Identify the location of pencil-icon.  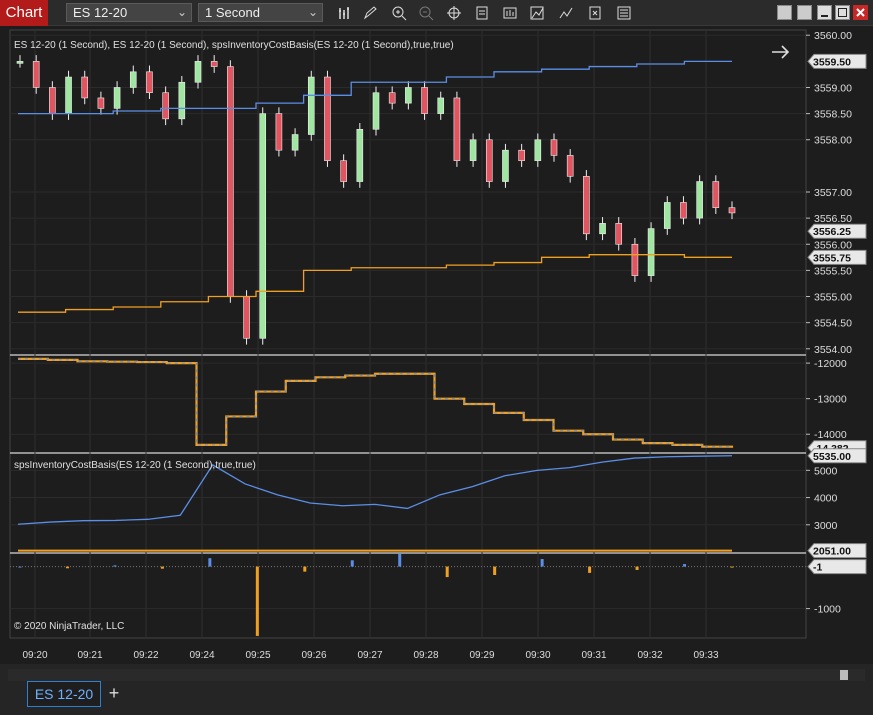
(370, 13).